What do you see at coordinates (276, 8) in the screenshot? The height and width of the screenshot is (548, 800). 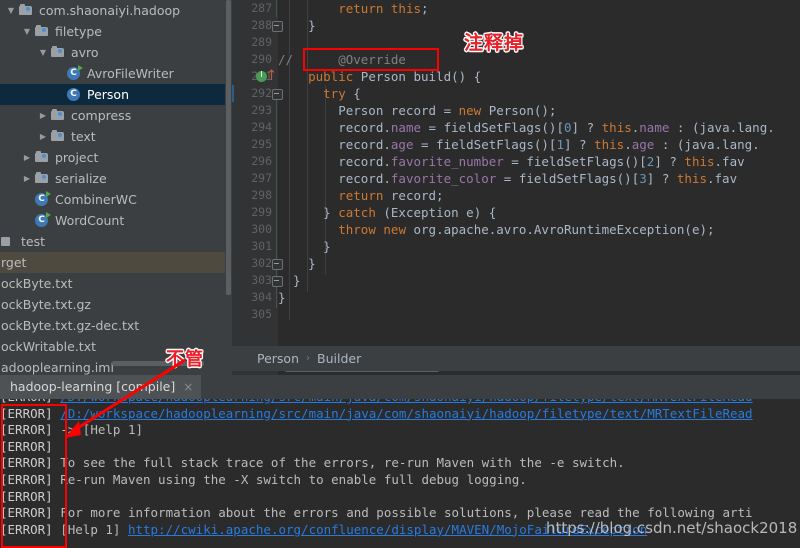 I see `fold-guide` at bounding box center [276, 8].